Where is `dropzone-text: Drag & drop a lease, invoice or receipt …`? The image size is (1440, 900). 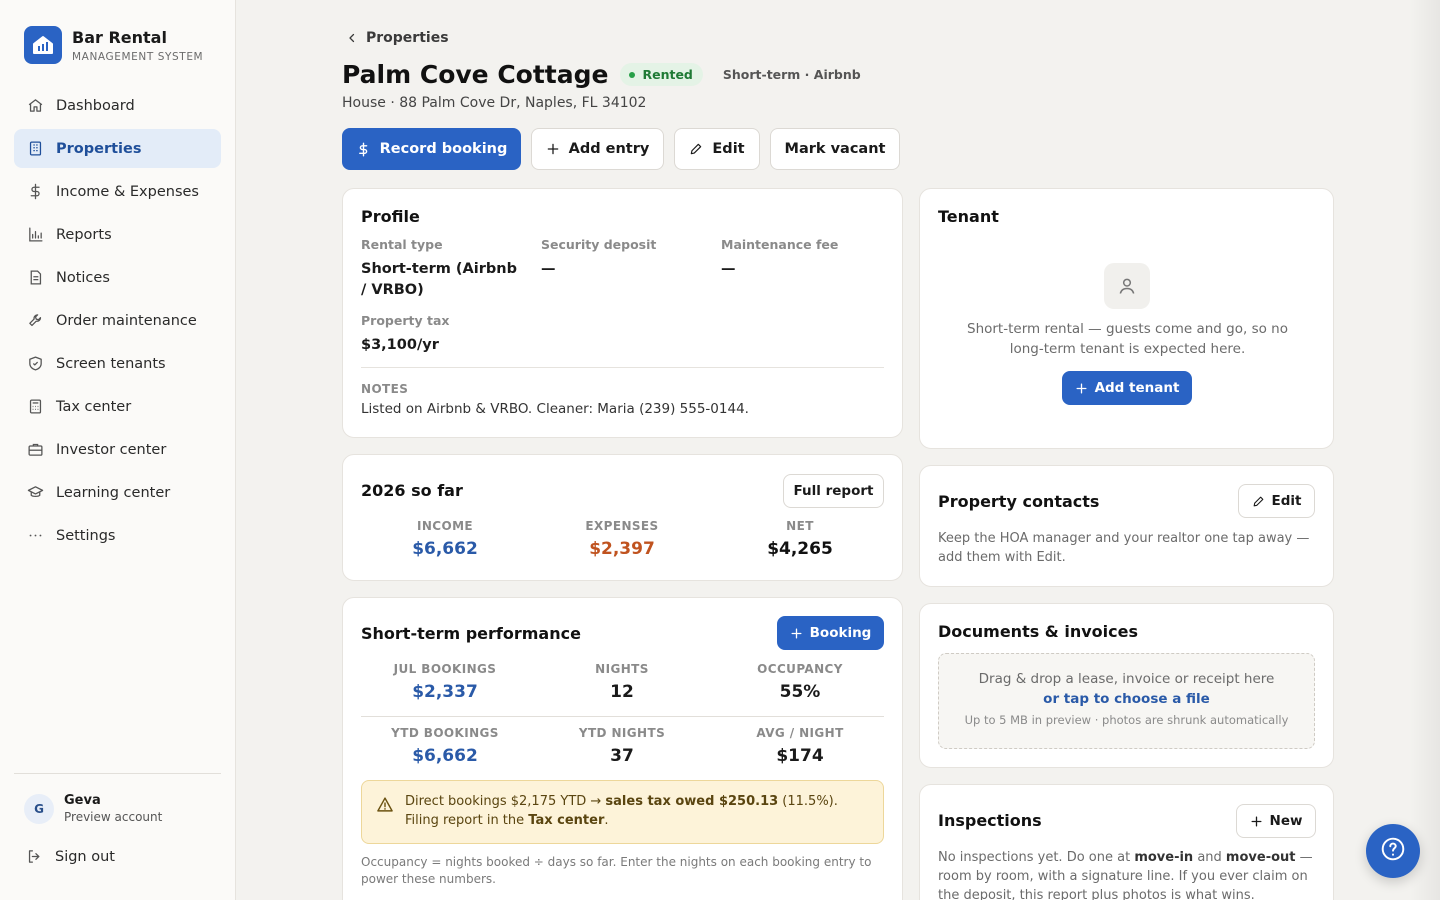 dropzone-text: Drag & drop a lease, invoice or receipt … is located at coordinates (1126, 679).